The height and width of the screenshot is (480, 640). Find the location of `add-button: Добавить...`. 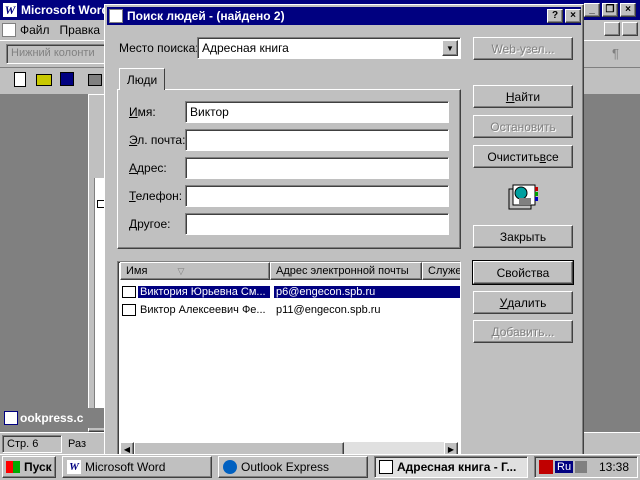

add-button: Добавить... is located at coordinates (523, 331).